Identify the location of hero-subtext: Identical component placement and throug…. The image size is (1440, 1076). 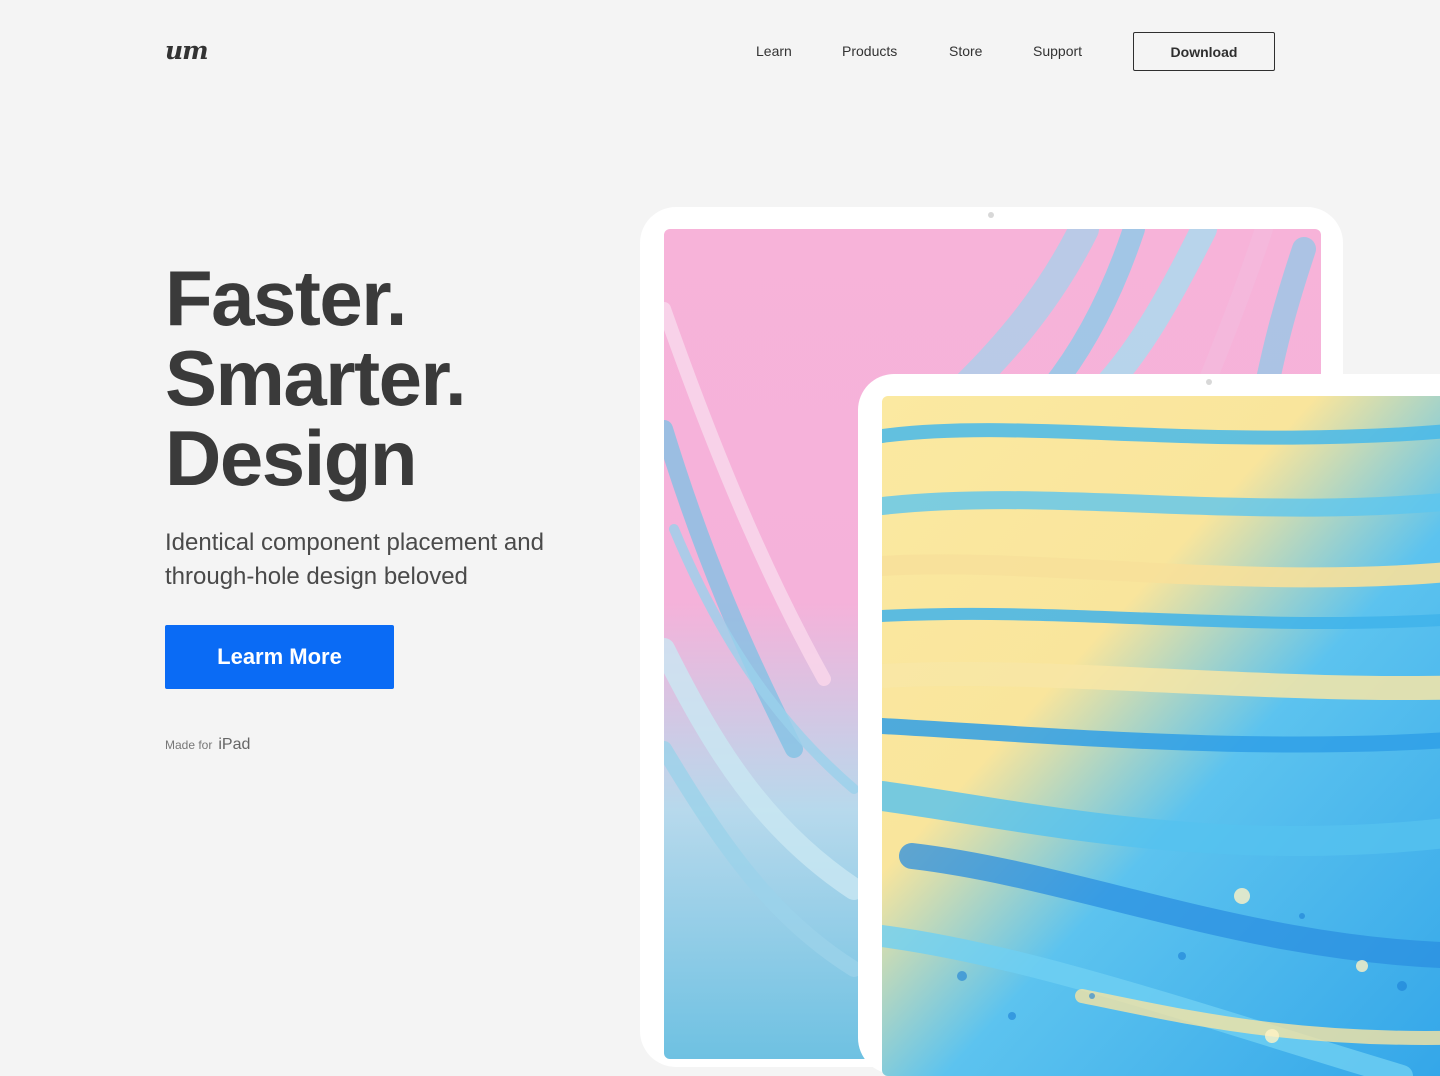
(354, 559).